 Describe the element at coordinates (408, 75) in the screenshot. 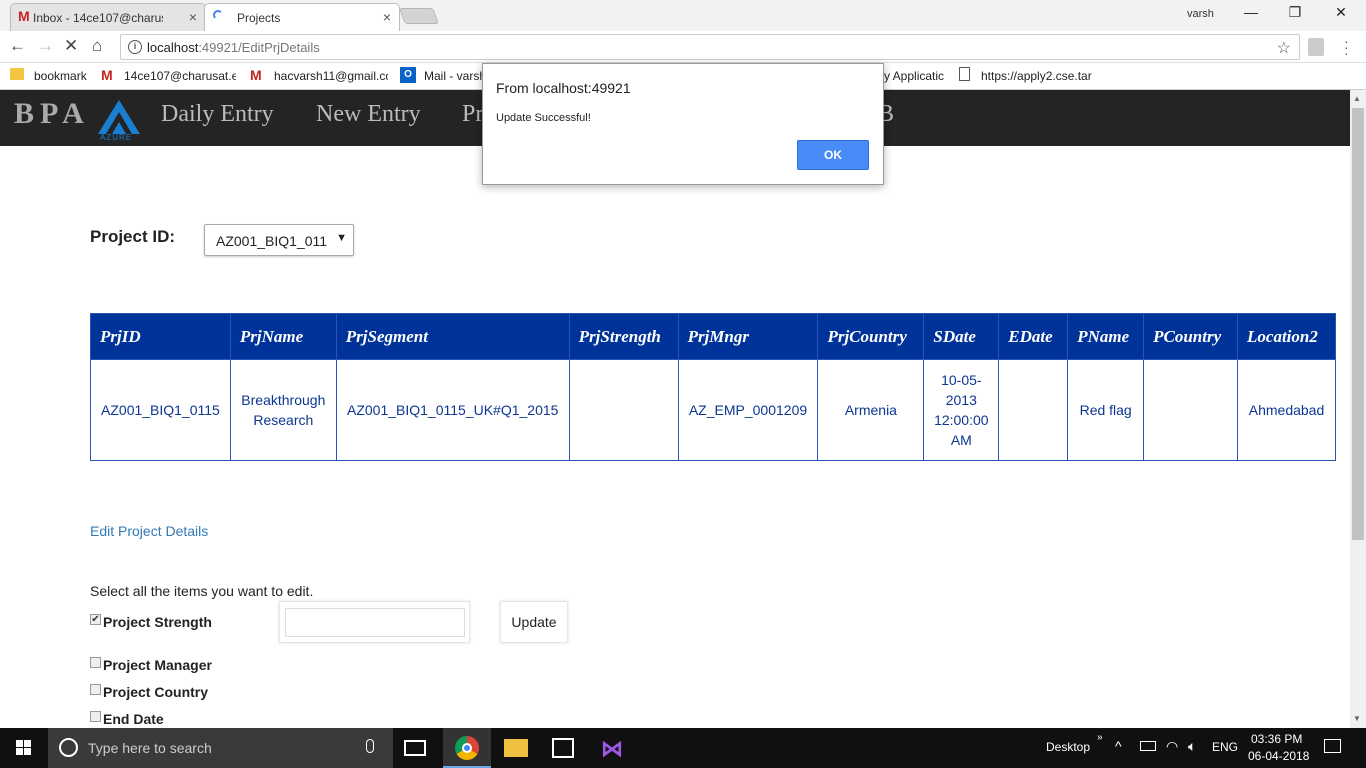

I see `outlook-icon: O` at that location.